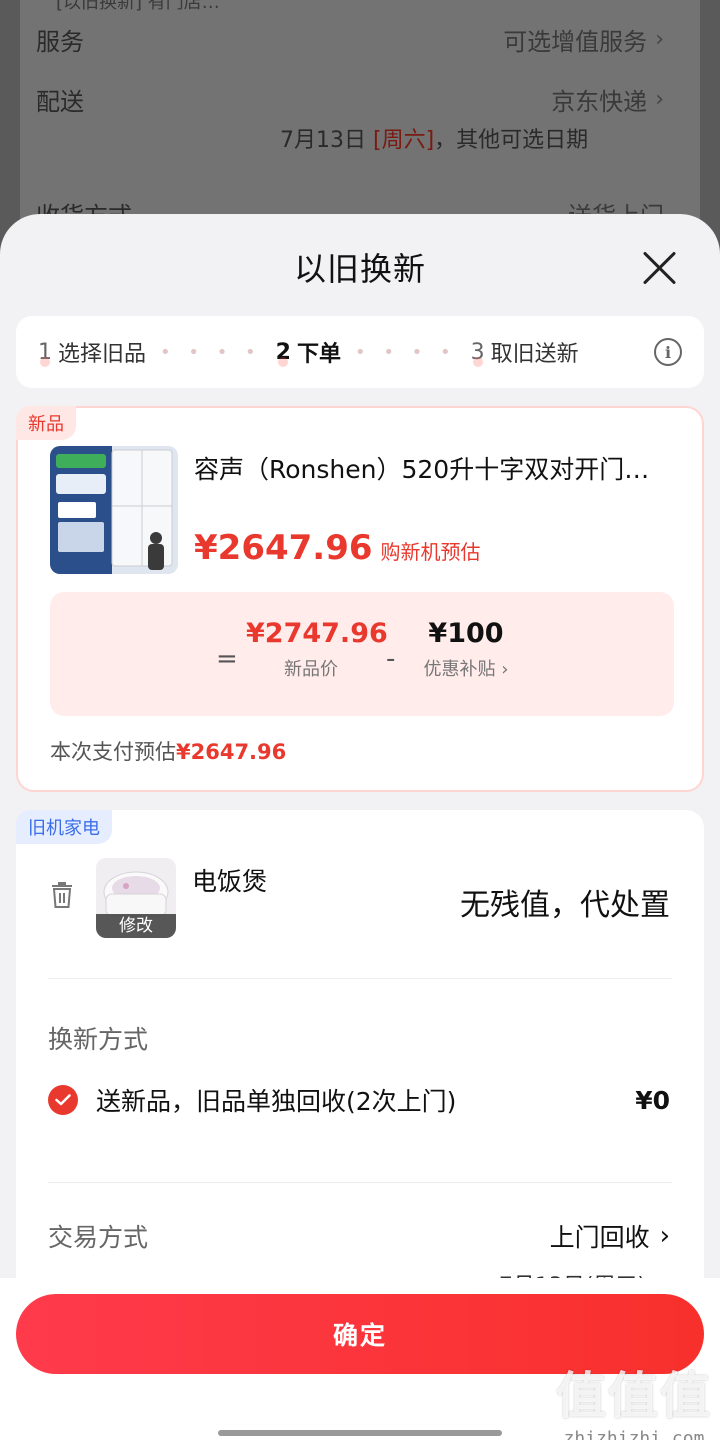 This screenshot has height=1440, width=720. What do you see at coordinates (311, 669) in the screenshot?
I see `new-price-label: 新品价` at bounding box center [311, 669].